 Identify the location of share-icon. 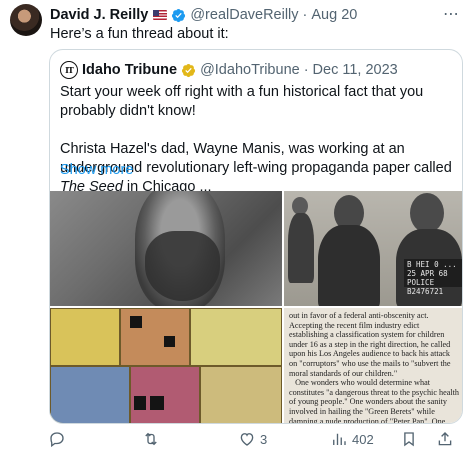
(445, 439).